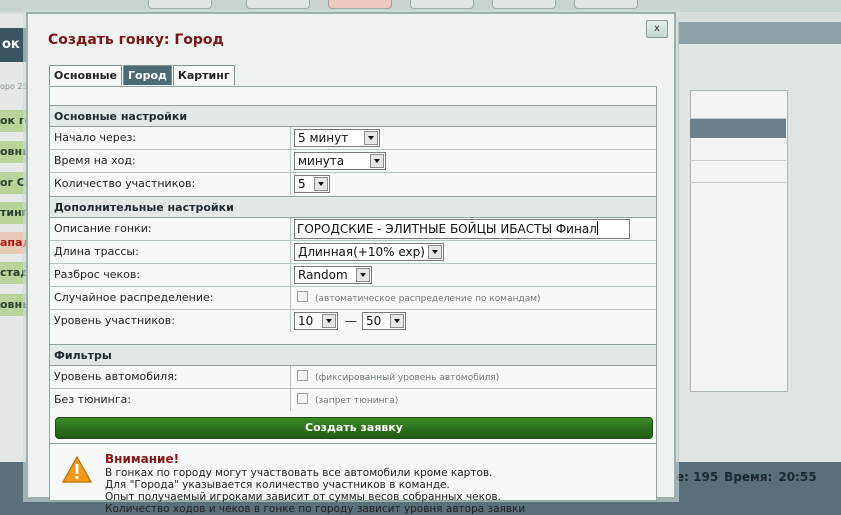 Image resolution: width=841 pixels, height=515 pixels. What do you see at coordinates (759, 33) in the screenshot?
I see `background-right-header` at bounding box center [759, 33].